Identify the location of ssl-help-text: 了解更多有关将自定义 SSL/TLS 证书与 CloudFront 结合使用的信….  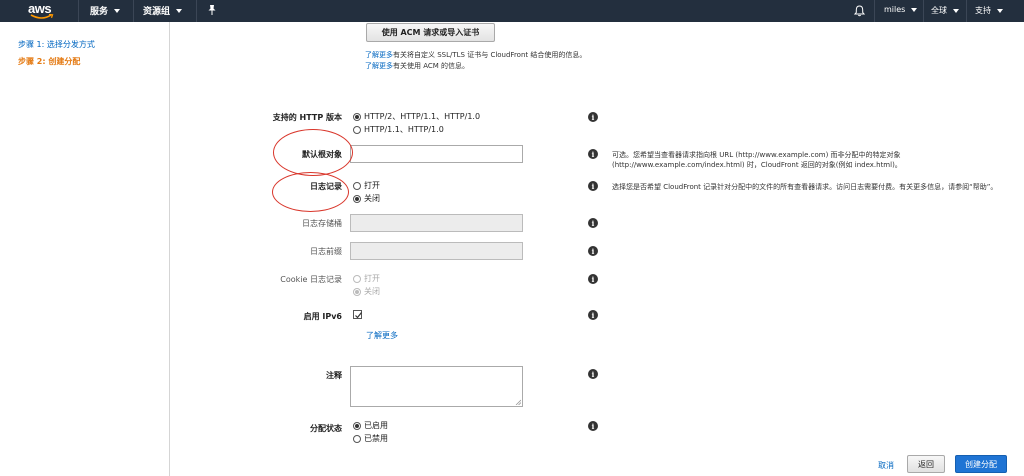
(475, 55).